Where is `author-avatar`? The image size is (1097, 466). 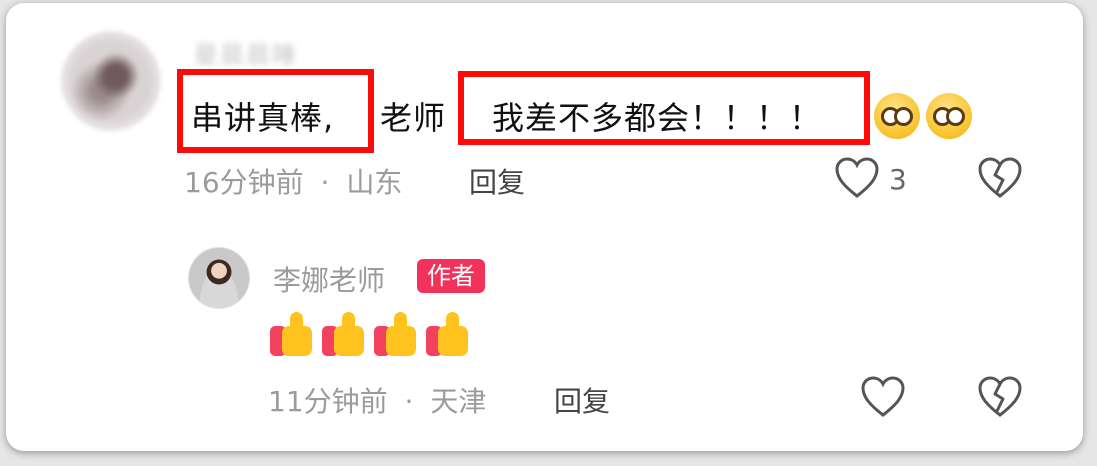 author-avatar is located at coordinates (219, 278).